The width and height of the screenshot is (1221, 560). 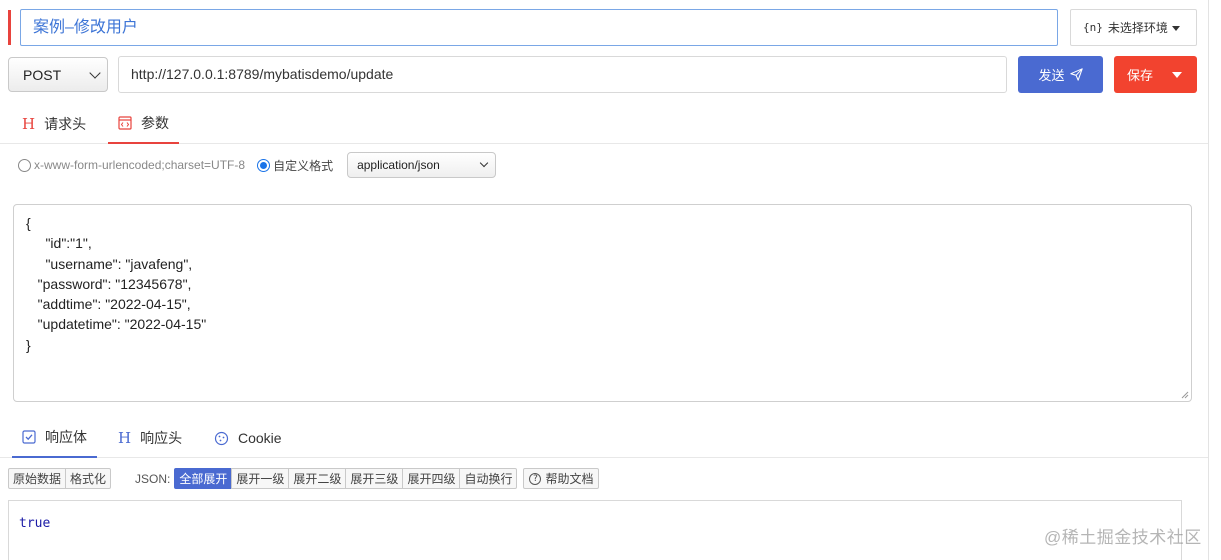 What do you see at coordinates (260, 438) in the screenshot?
I see `tab-cookie-label: Cookie` at bounding box center [260, 438].